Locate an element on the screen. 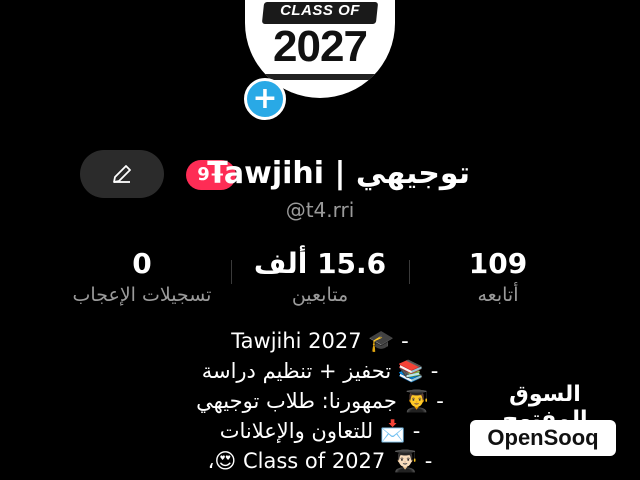 This screenshot has width=640, height=480. avatar-class-of-text: CLASS OF is located at coordinates (320, 10).